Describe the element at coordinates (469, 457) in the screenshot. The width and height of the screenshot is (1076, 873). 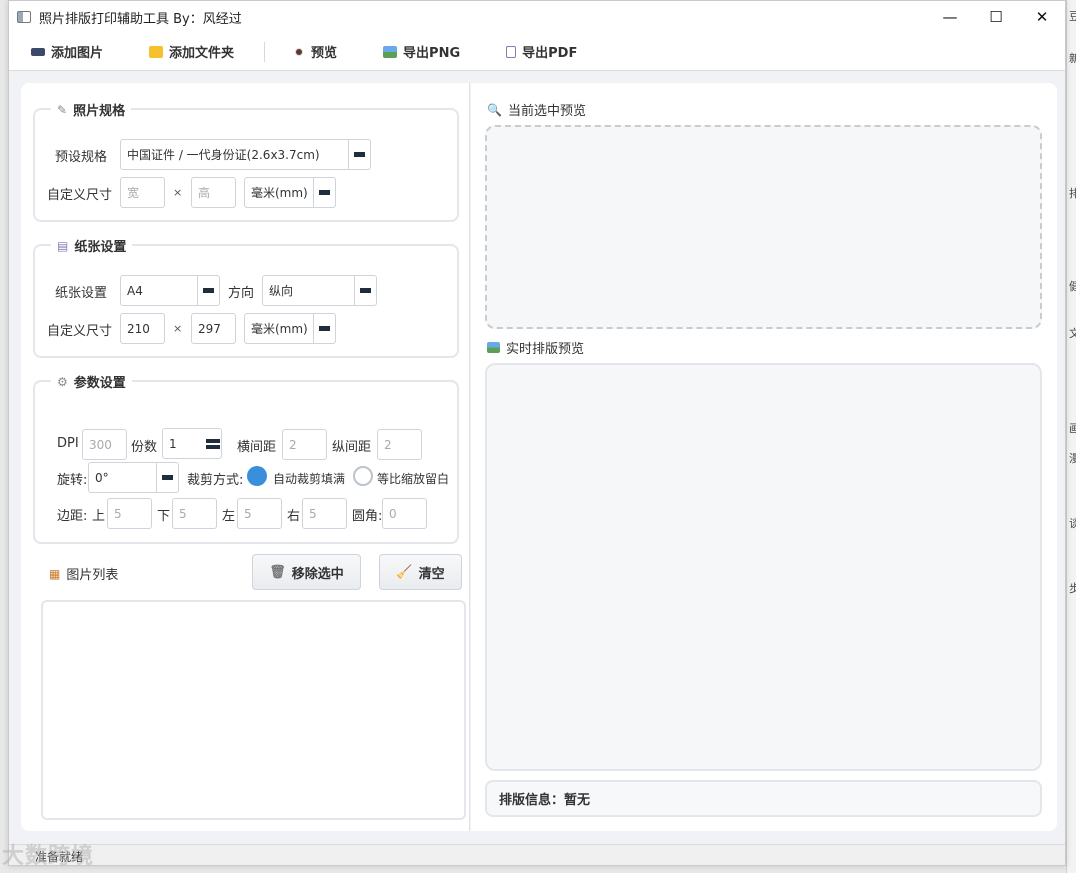
I see `panel-divider` at that location.